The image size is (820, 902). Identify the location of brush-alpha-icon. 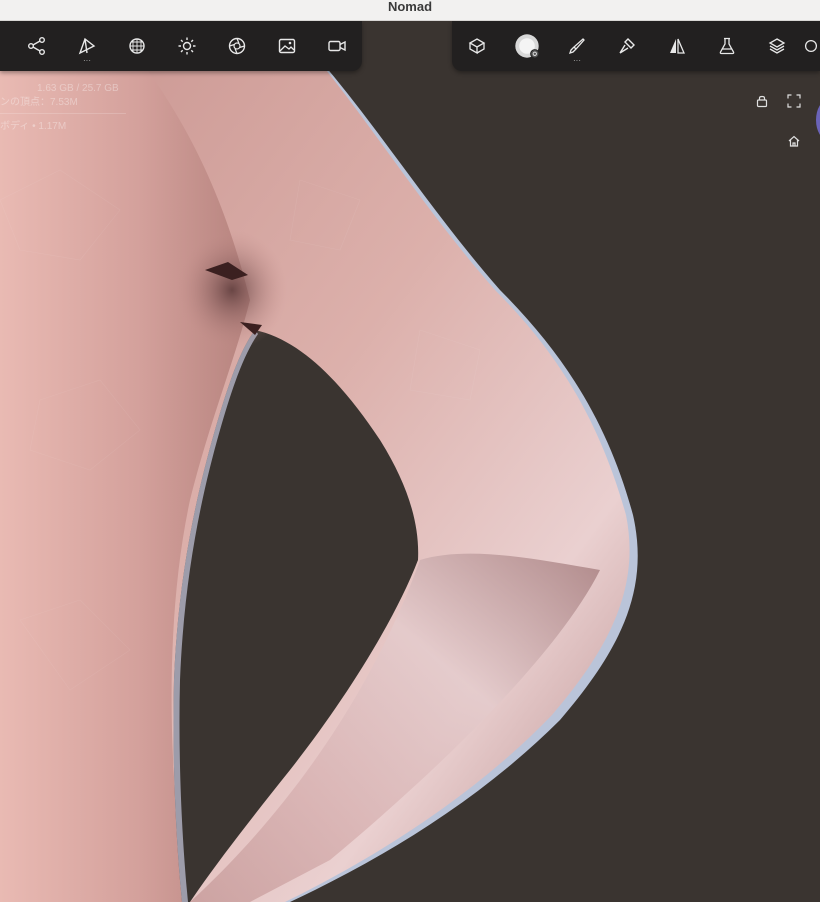
(527, 46).